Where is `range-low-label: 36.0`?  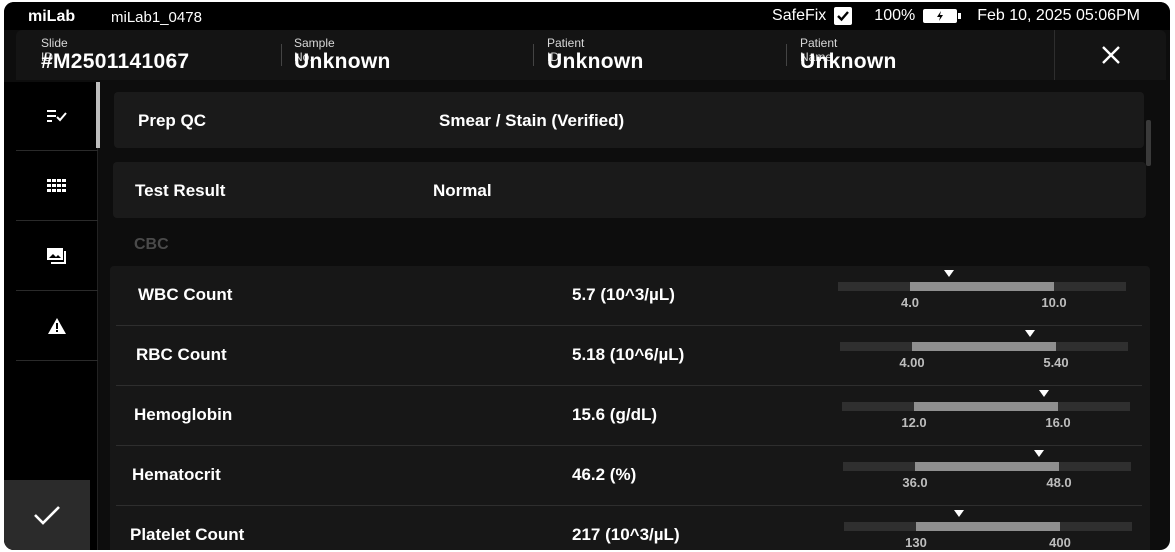 range-low-label: 36.0 is located at coordinates (915, 482).